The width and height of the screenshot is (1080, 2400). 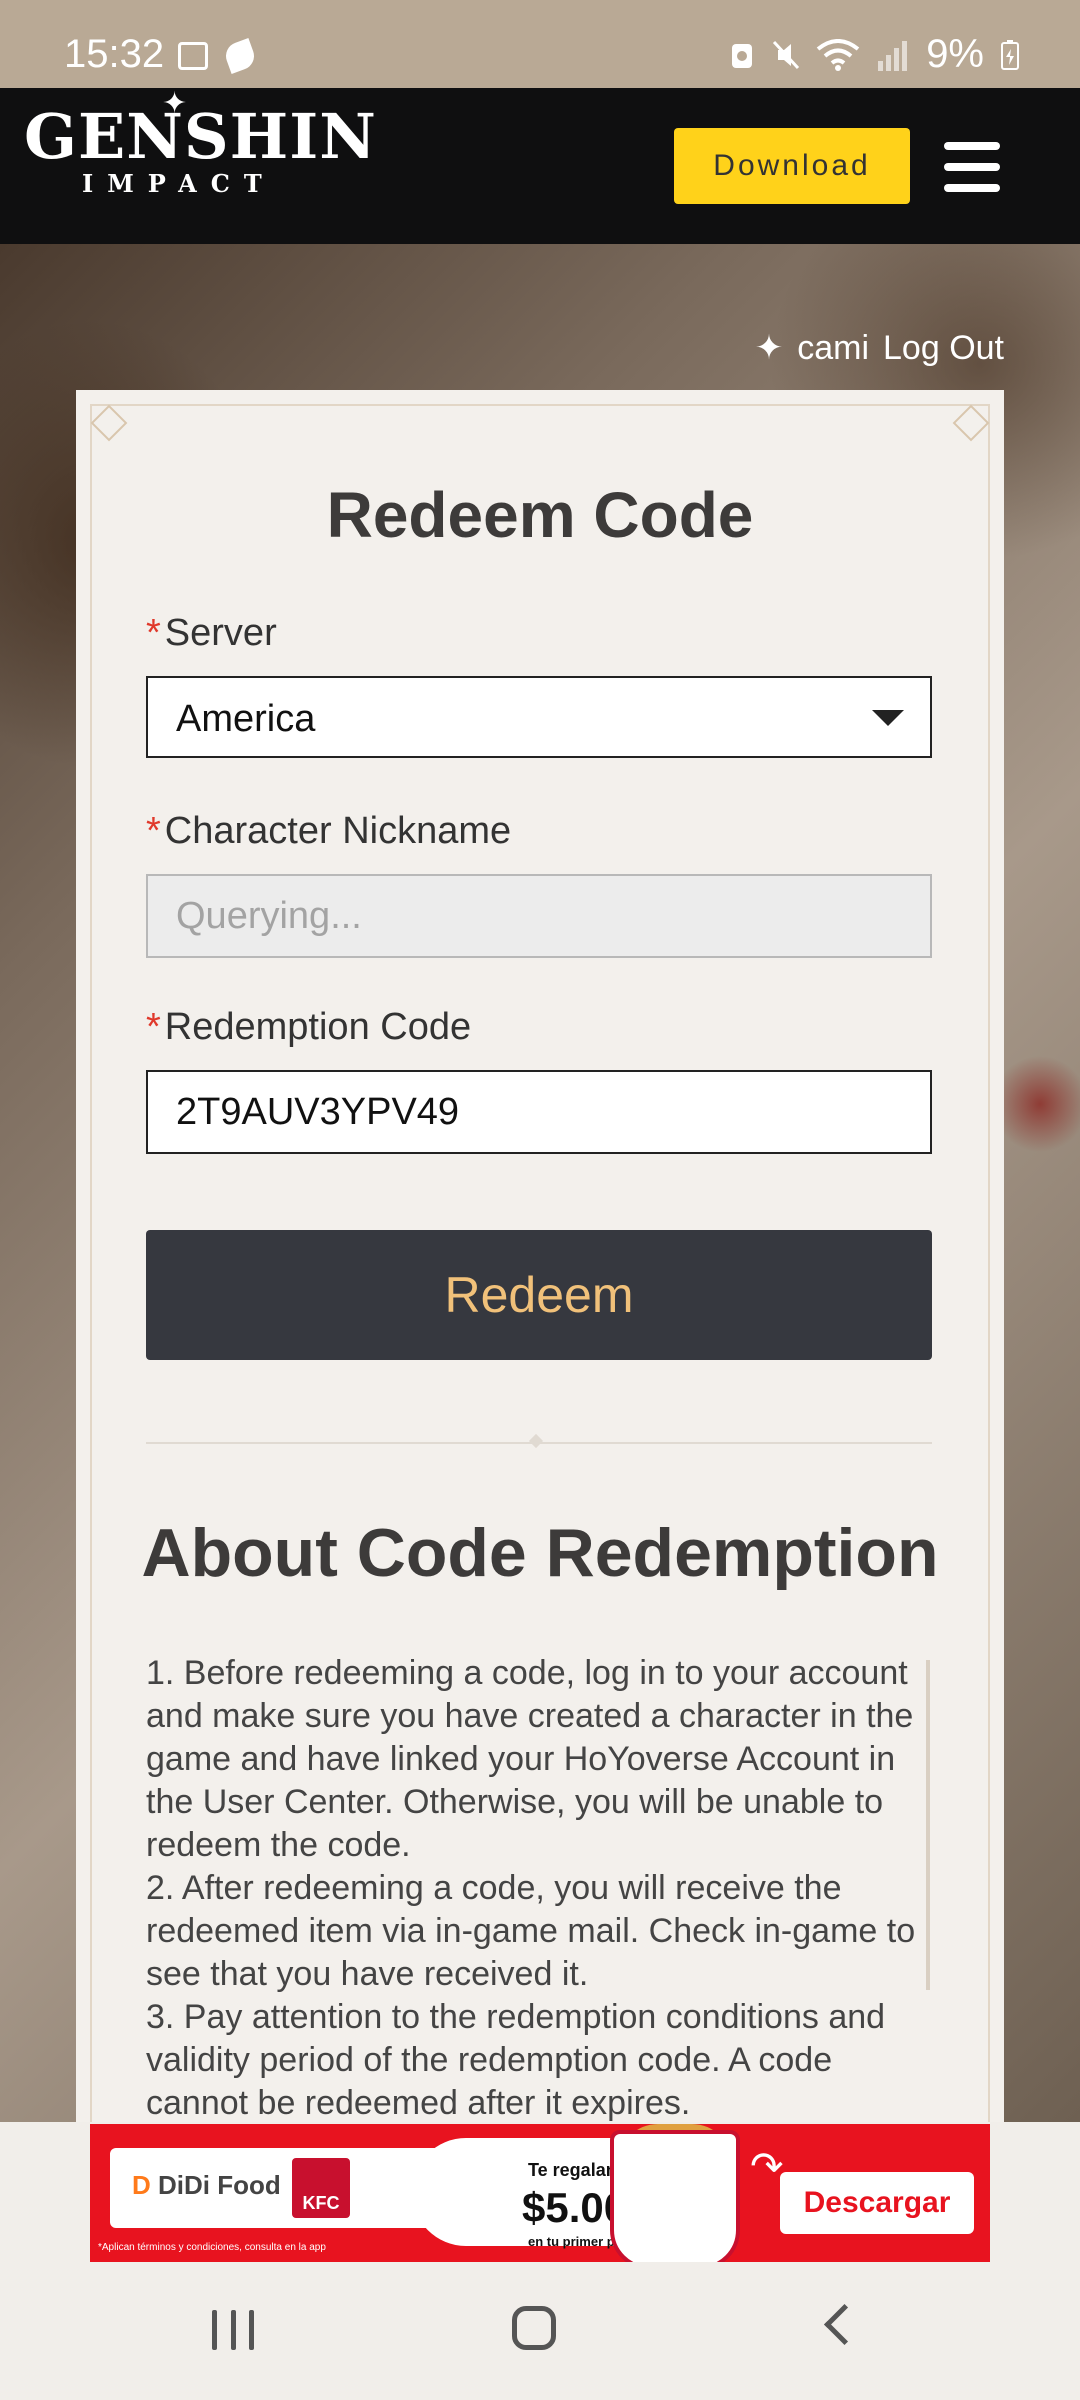 What do you see at coordinates (877, 2203) in the screenshot?
I see `ad-download-button: Descargar` at bounding box center [877, 2203].